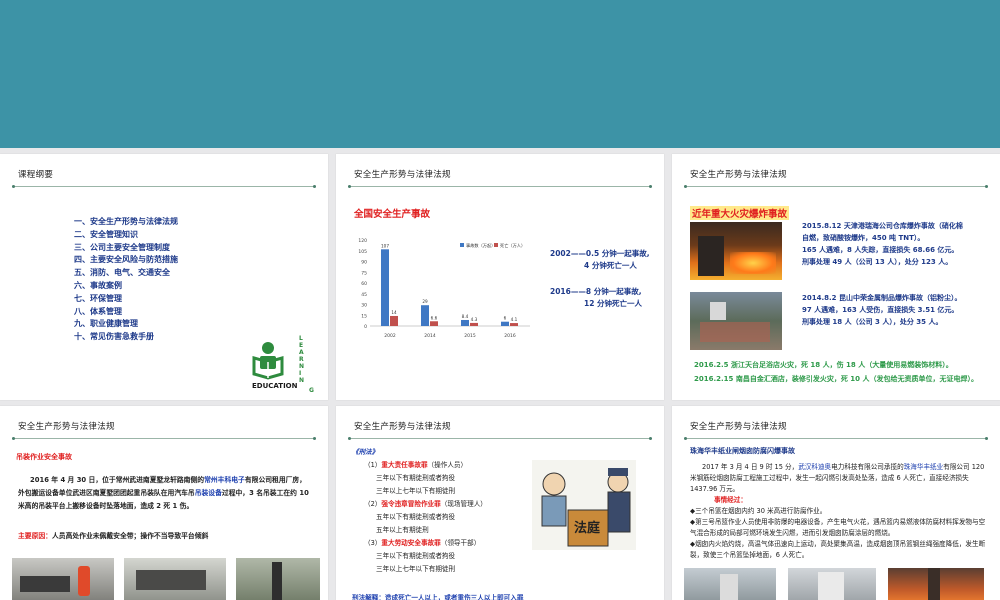 This screenshot has height=600, width=1000. Describe the element at coordinates (438, 597) in the screenshot. I see `law-explanation: 刑法解释：造成死亡一人以上，或者重伤三人以上即可入罪` at that location.